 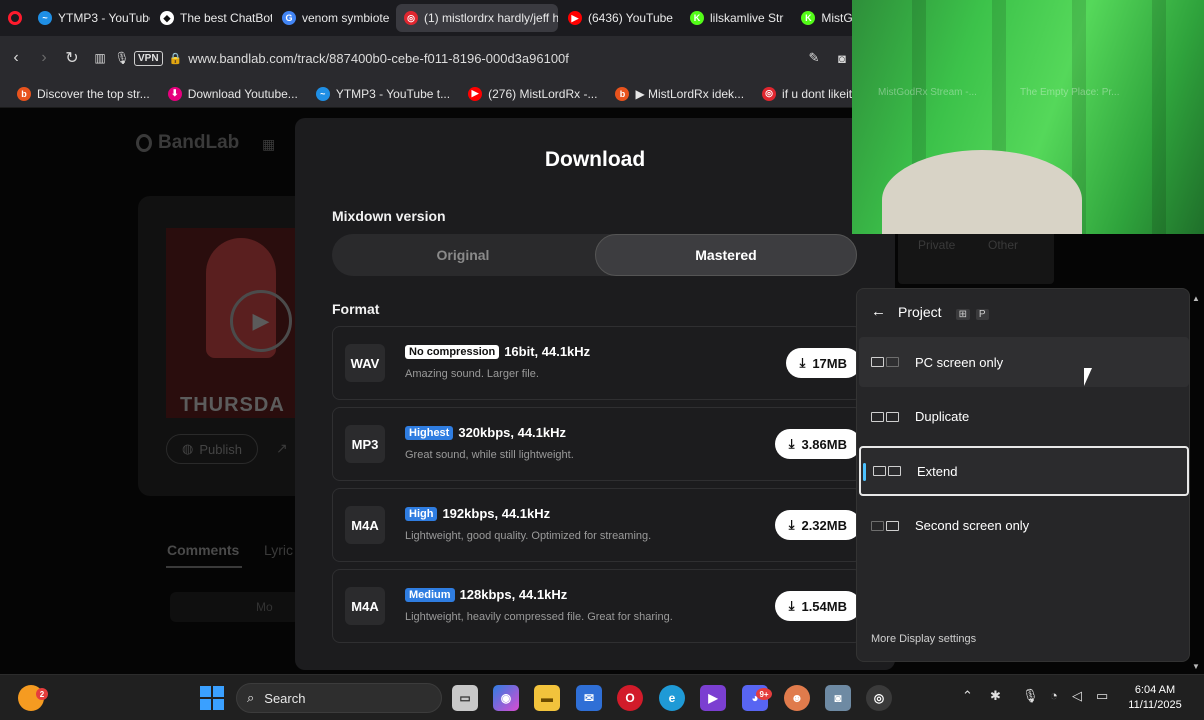 I want to click on lock-icon: 🔒, so click(x=176, y=58).